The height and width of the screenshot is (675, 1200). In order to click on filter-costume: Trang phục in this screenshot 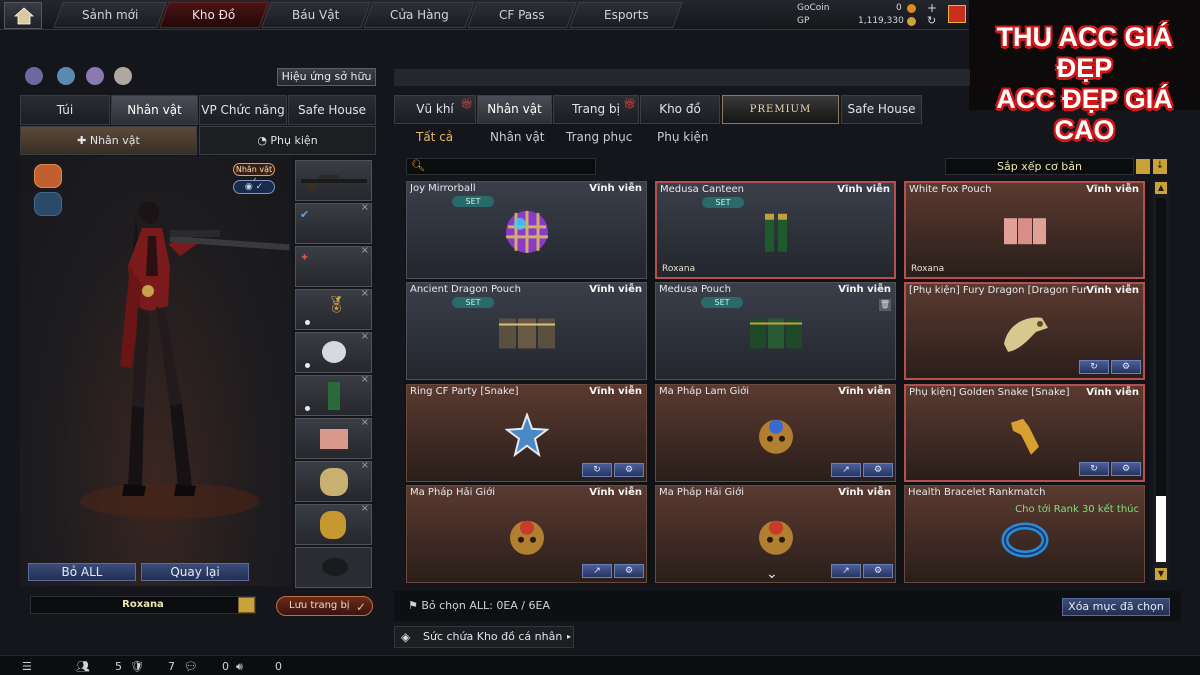, I will do `click(599, 137)`.